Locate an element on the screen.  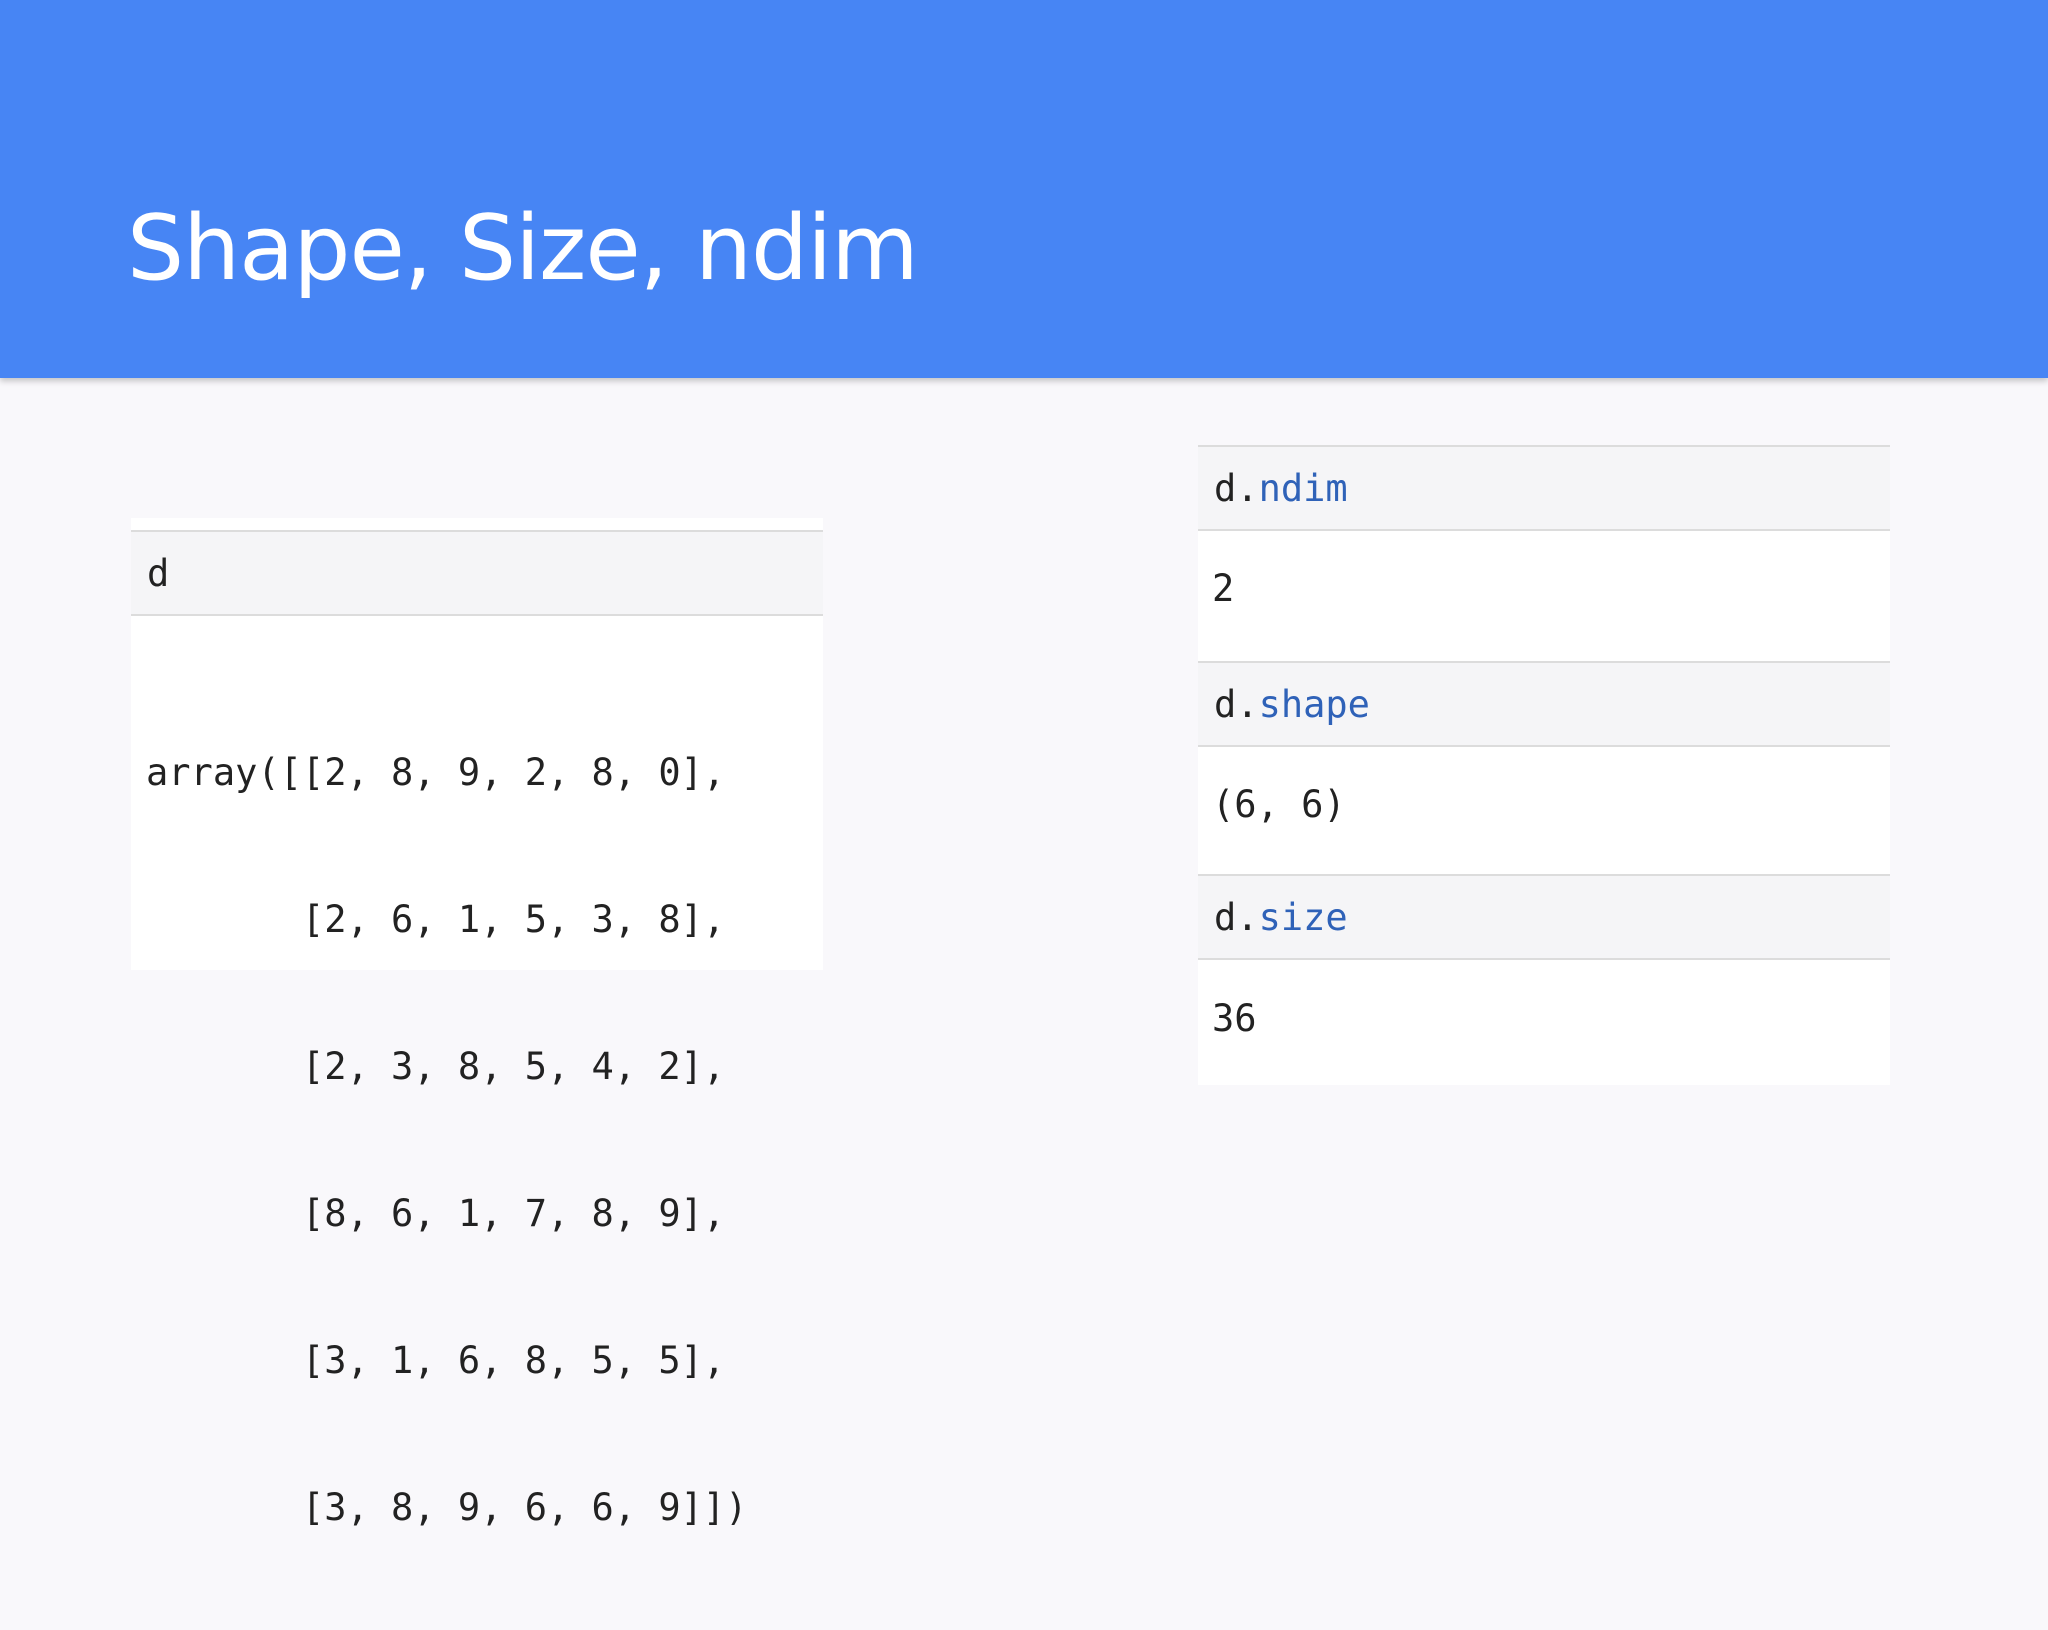
code-attribute: shape is located at coordinates (1314, 704).